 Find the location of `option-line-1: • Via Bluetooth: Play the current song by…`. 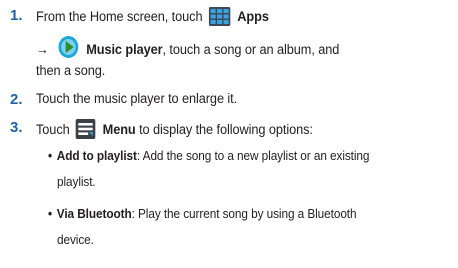

option-line-1: • Via Bluetooth: Play the current song by… is located at coordinates (202, 214).